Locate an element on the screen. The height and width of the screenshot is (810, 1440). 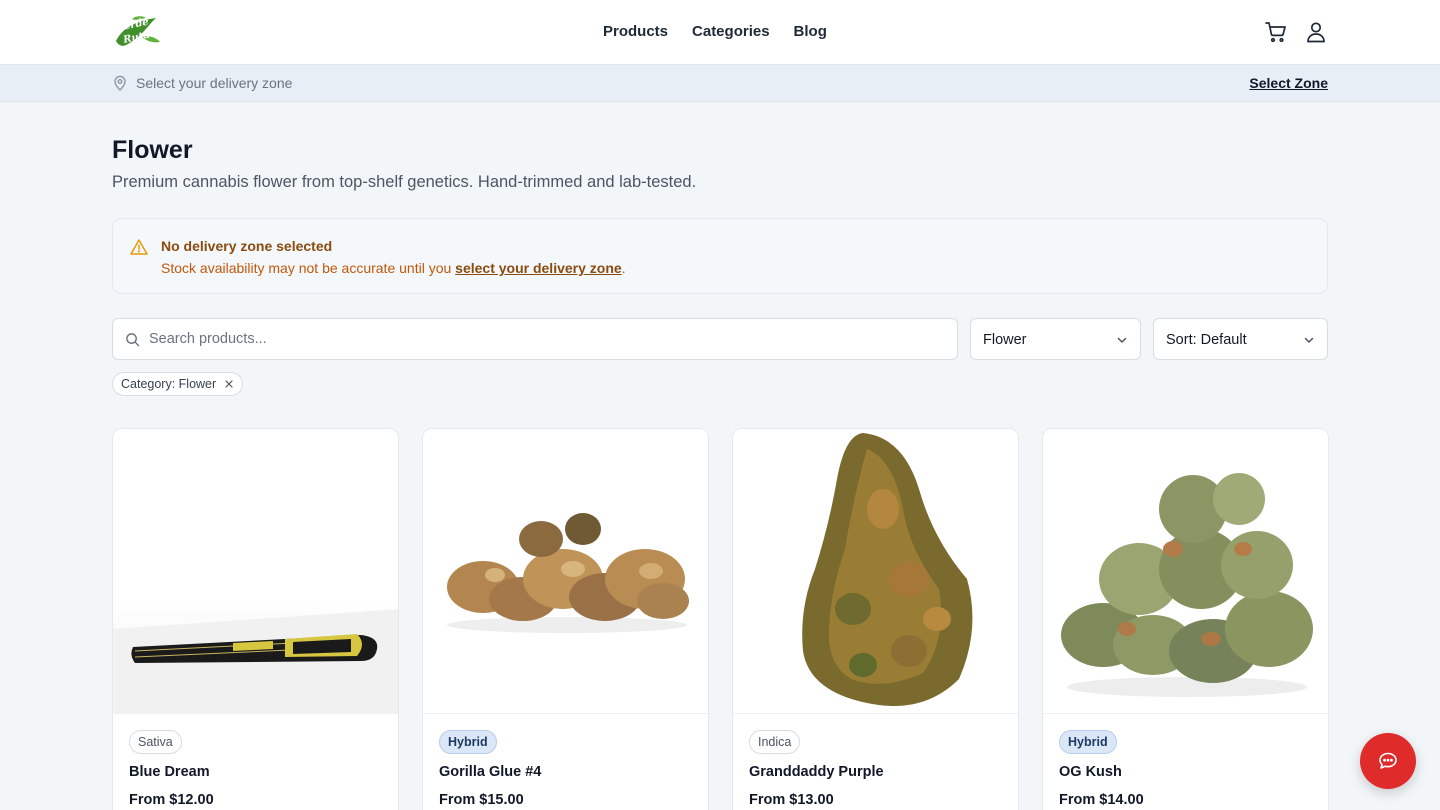
alert-title: No delivery zone selected is located at coordinates (247, 246).